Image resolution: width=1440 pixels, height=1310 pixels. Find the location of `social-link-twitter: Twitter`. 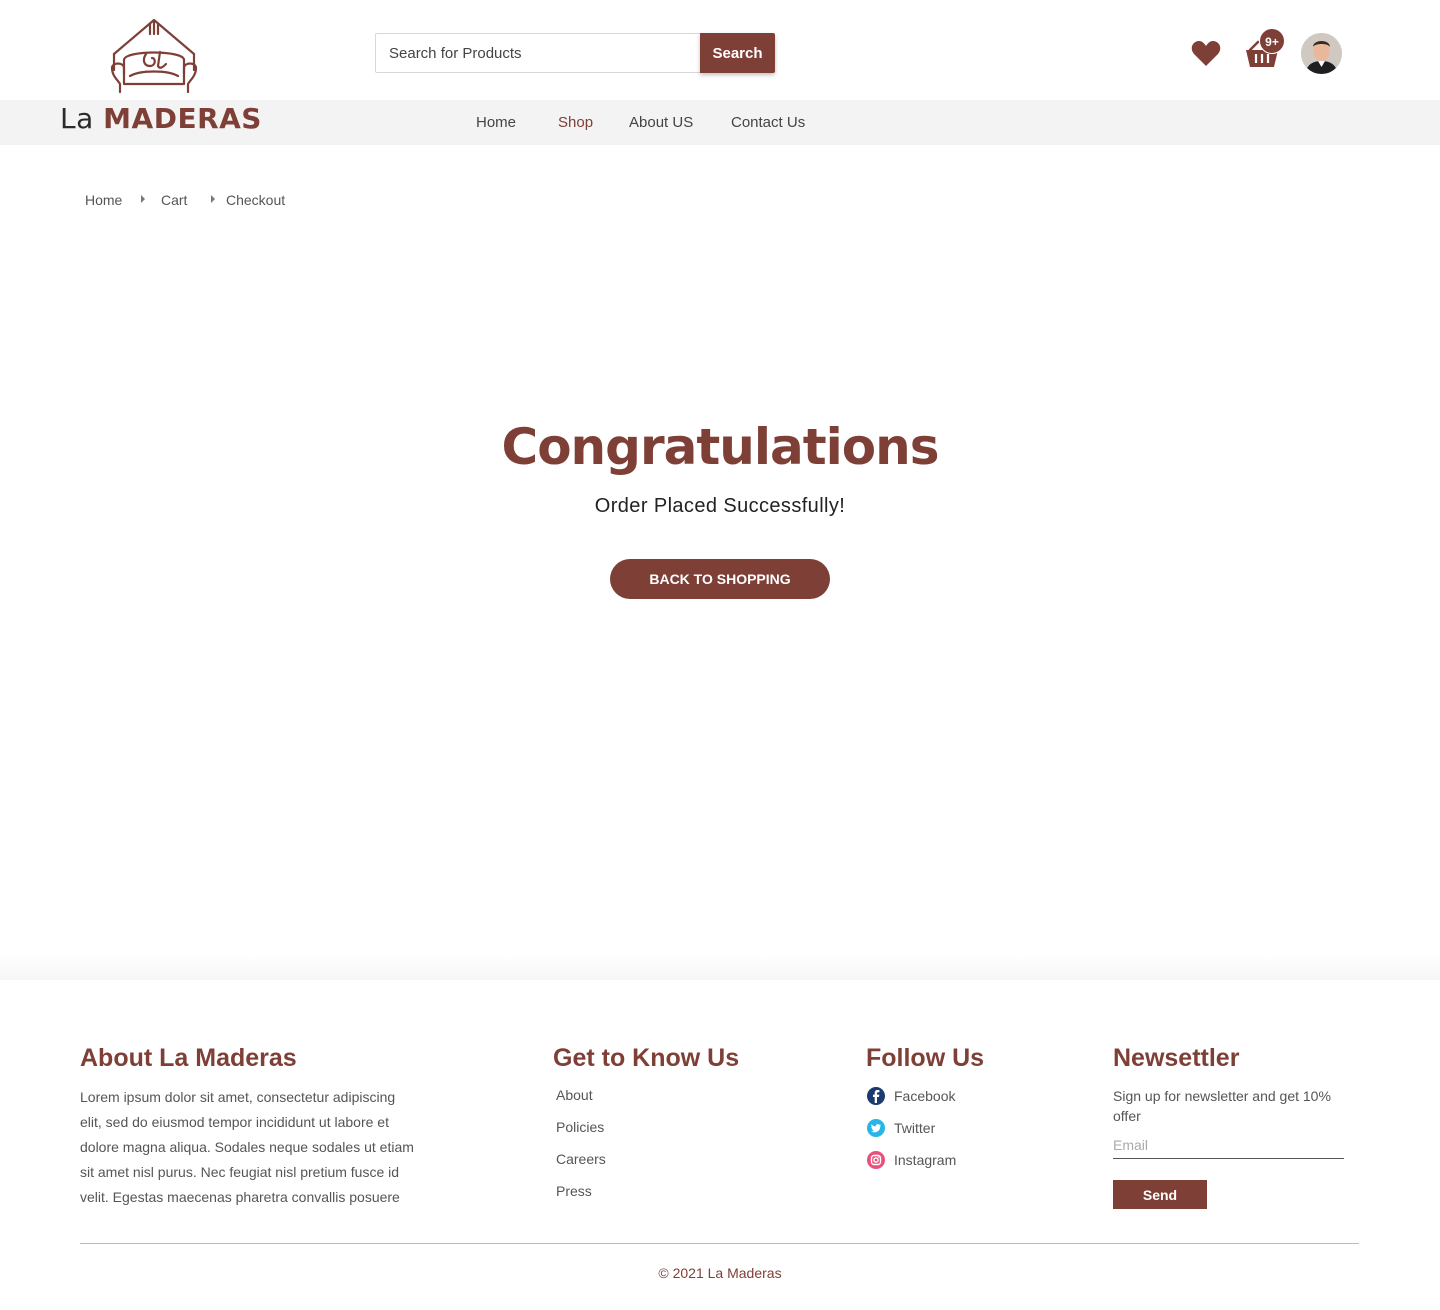

social-link-twitter: Twitter is located at coordinates (900, 1128).